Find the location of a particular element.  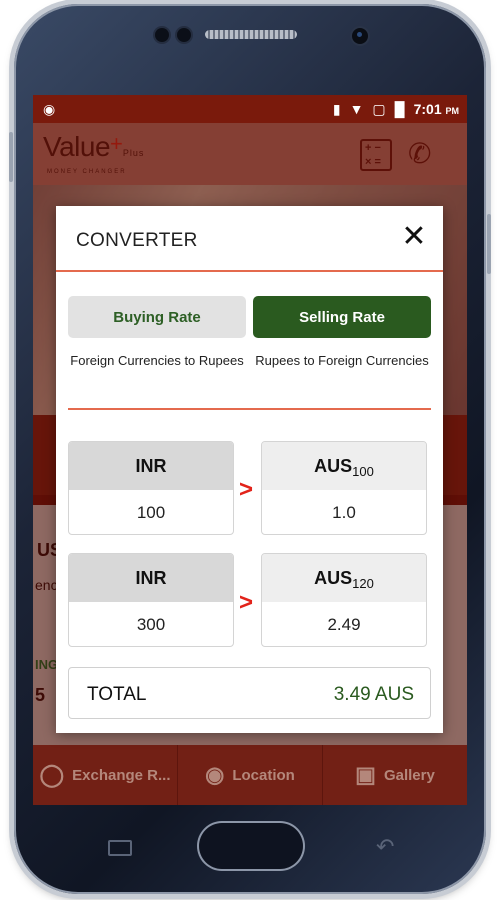

status-time: 7:01 PM is located at coordinates (436, 109).